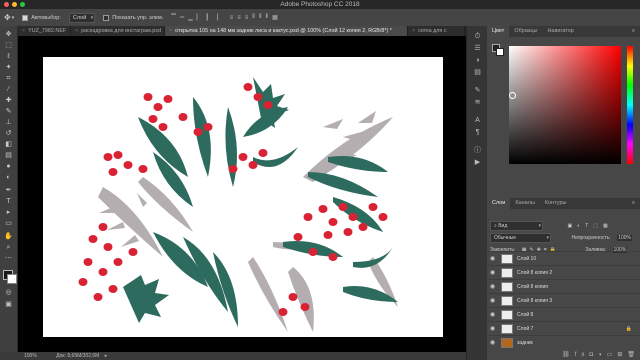 The image size is (640, 360). Describe the element at coordinates (121, 31) in the screenshot. I see `tab-label: раскадровка для инстаграм.psd` at that location.